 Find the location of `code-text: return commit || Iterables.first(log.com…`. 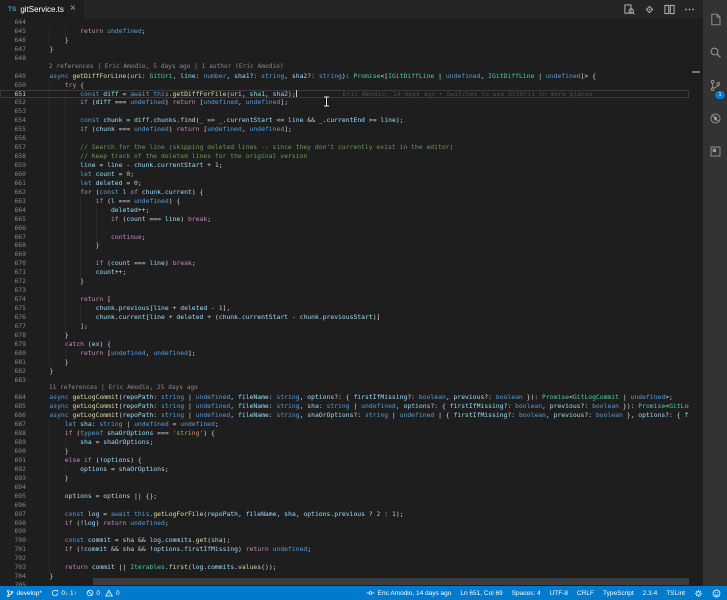

code-text: return commit || Iterables.first(log.com… is located at coordinates (357, 567).